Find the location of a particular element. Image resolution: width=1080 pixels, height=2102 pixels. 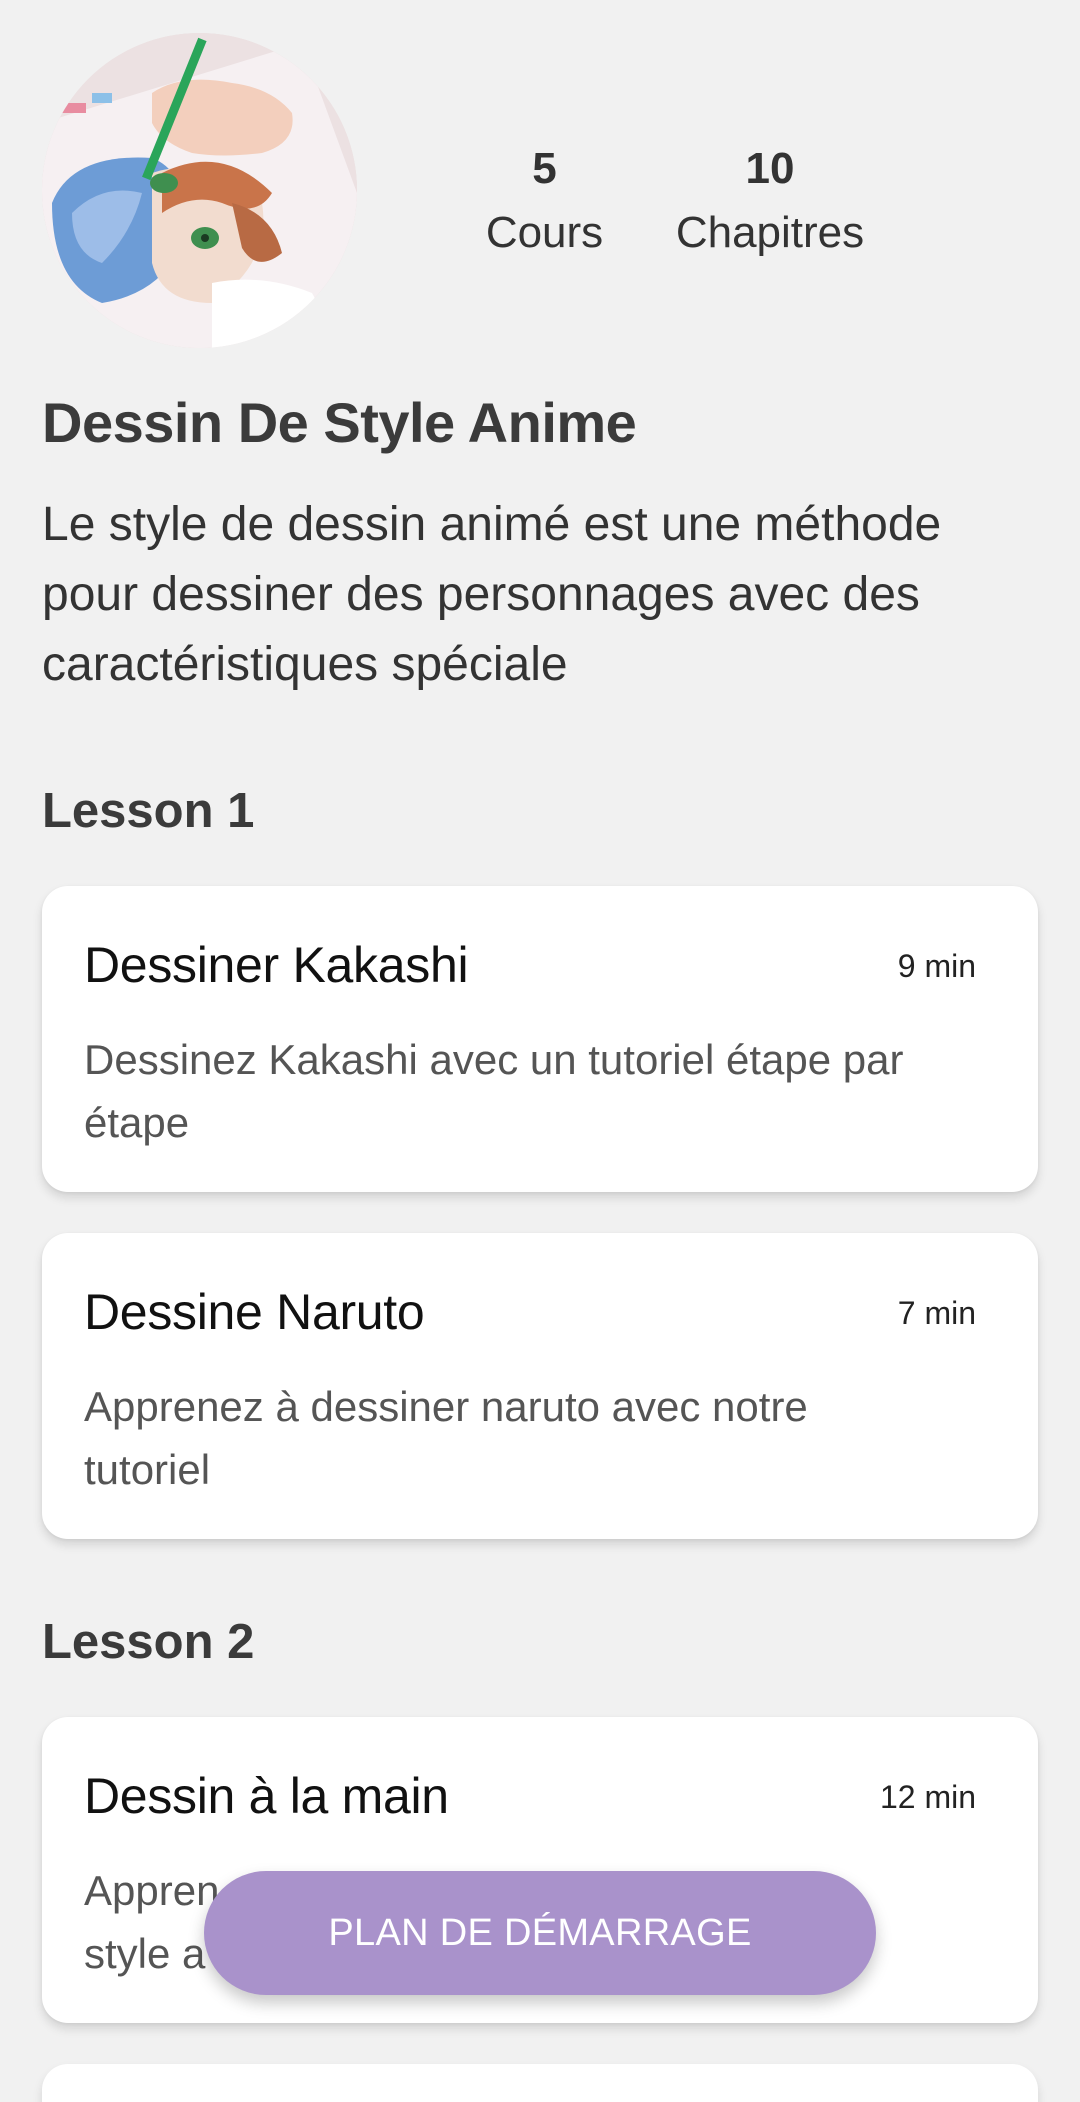

chapter-description-line-1: Appren is located at coordinates (152, 1890).